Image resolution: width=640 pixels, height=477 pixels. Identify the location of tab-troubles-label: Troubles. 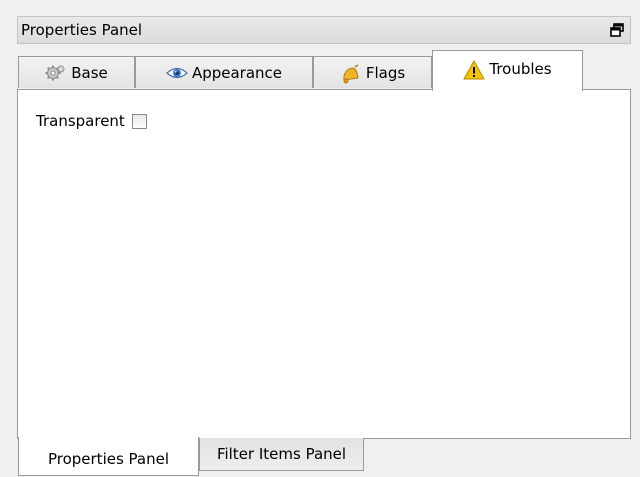
(520, 69).